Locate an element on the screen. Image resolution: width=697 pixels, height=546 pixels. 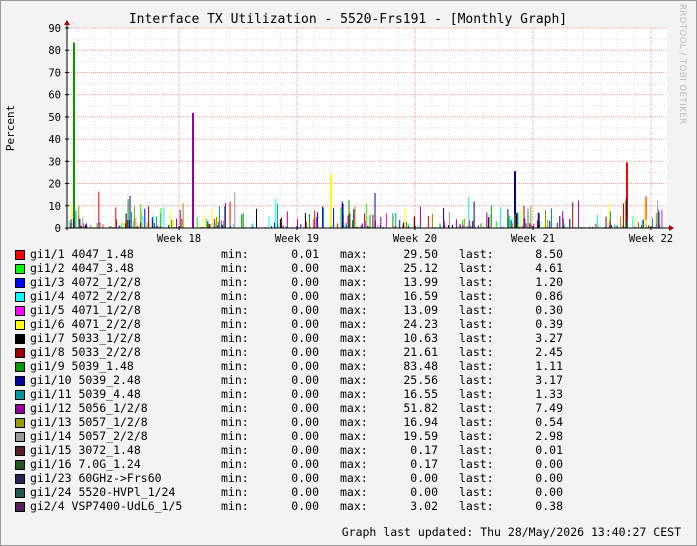
legend-name: gi1/1 4047_1.48 is located at coordinates (82, 254).